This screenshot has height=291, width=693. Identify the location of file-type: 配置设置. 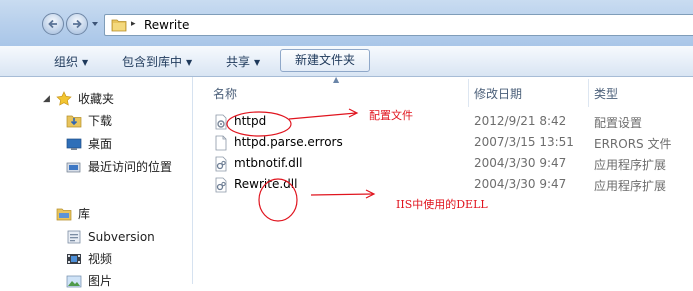
(618, 123).